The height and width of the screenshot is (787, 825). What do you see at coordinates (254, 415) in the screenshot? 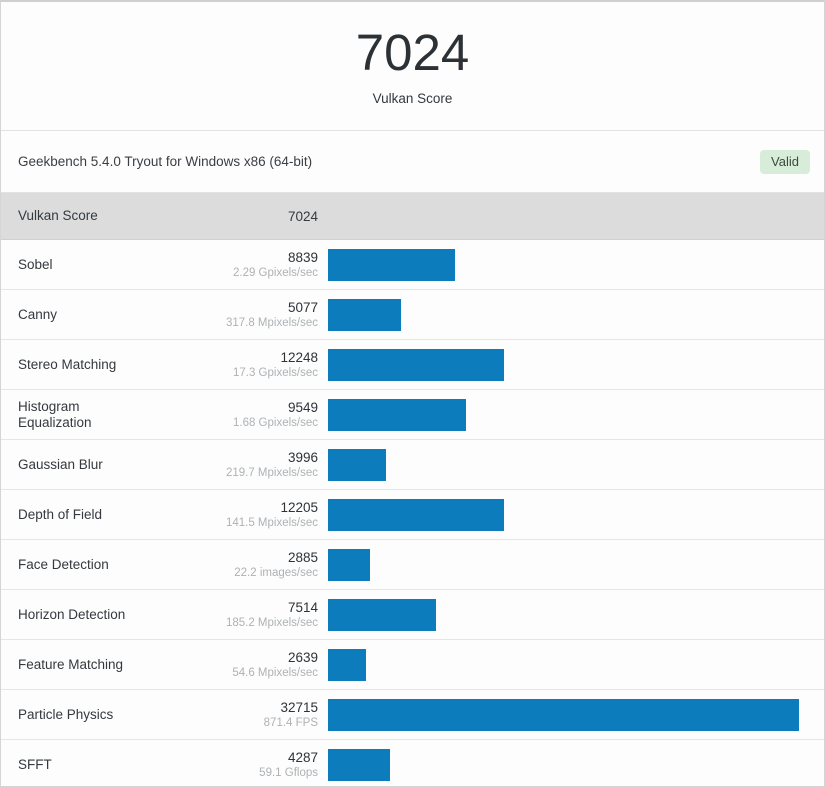
I see `benchmark-score-cell: 9549 1.68 Gpixels/sec` at bounding box center [254, 415].